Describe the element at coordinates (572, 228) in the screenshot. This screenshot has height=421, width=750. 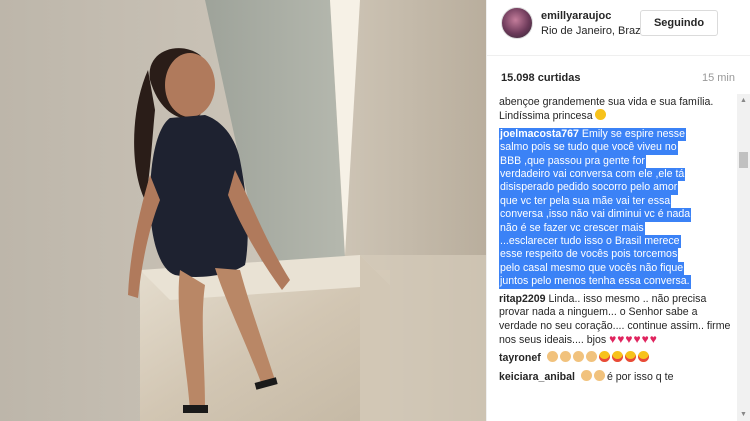
I see `comment-line: não é se fazer vc crescer mais` at that location.